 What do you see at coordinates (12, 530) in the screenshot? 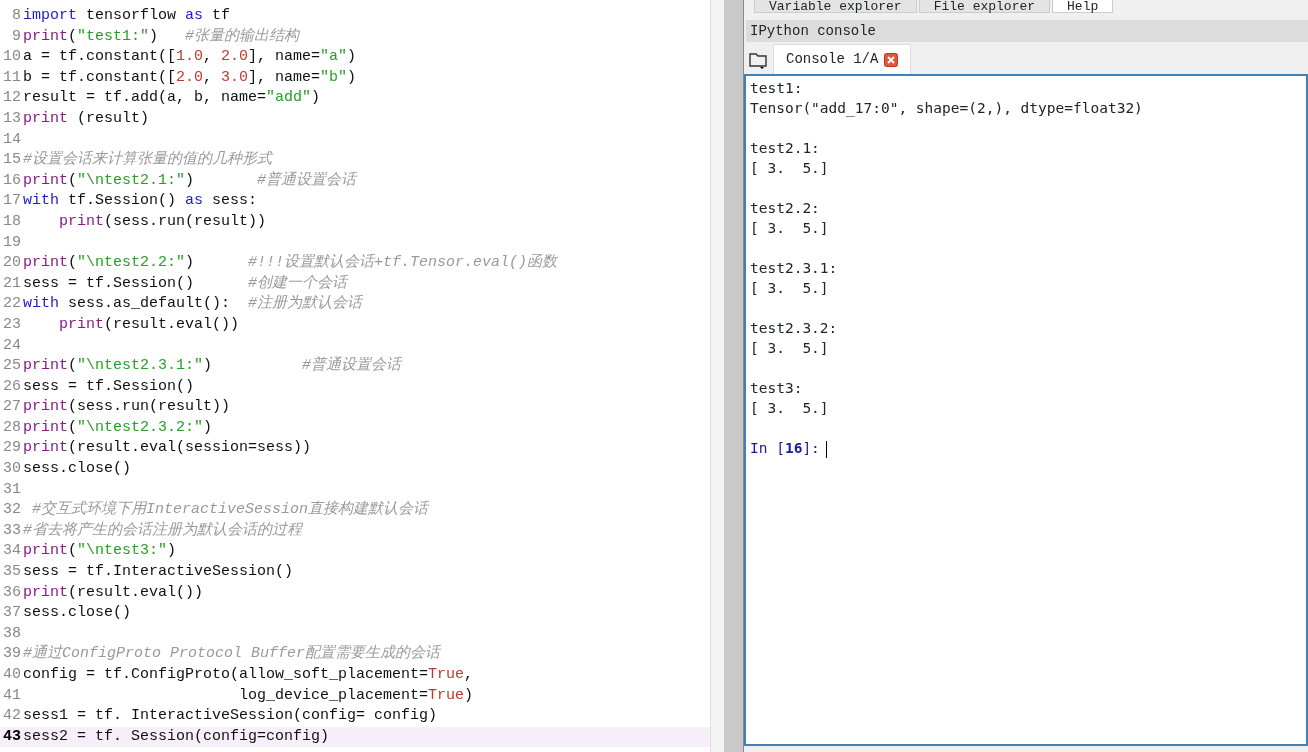
I see `line-number: 33` at bounding box center [12, 530].